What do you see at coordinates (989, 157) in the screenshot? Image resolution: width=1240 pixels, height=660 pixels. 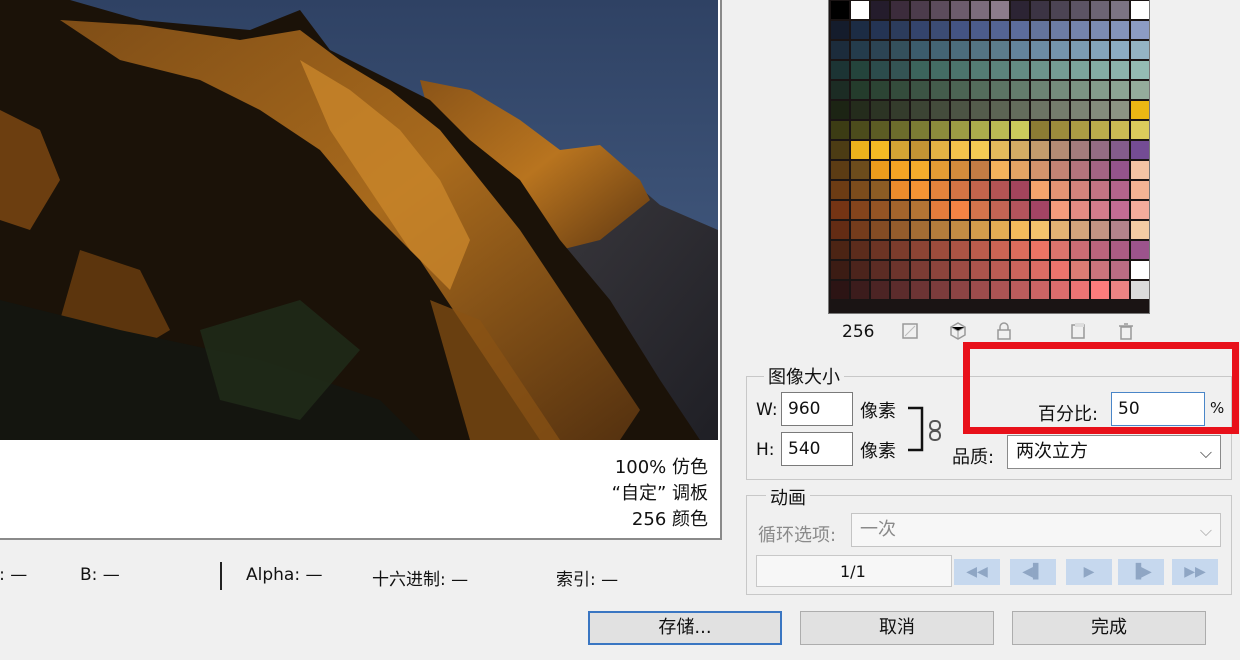 I see `color-table` at bounding box center [989, 157].